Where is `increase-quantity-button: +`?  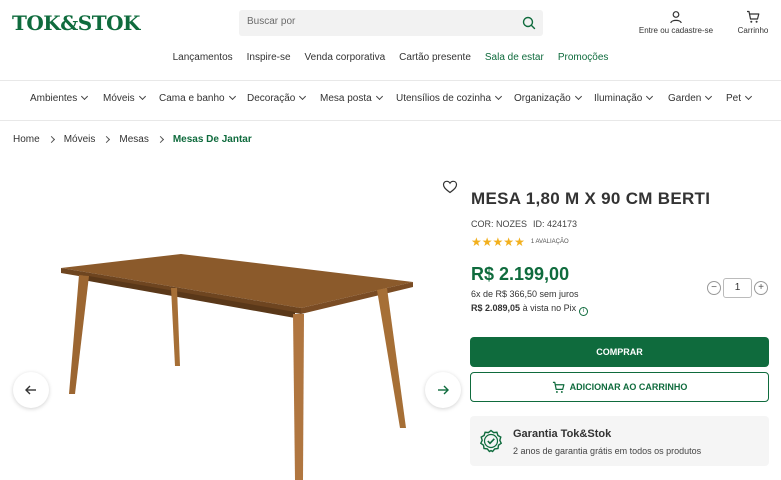 increase-quantity-button: + is located at coordinates (761, 288).